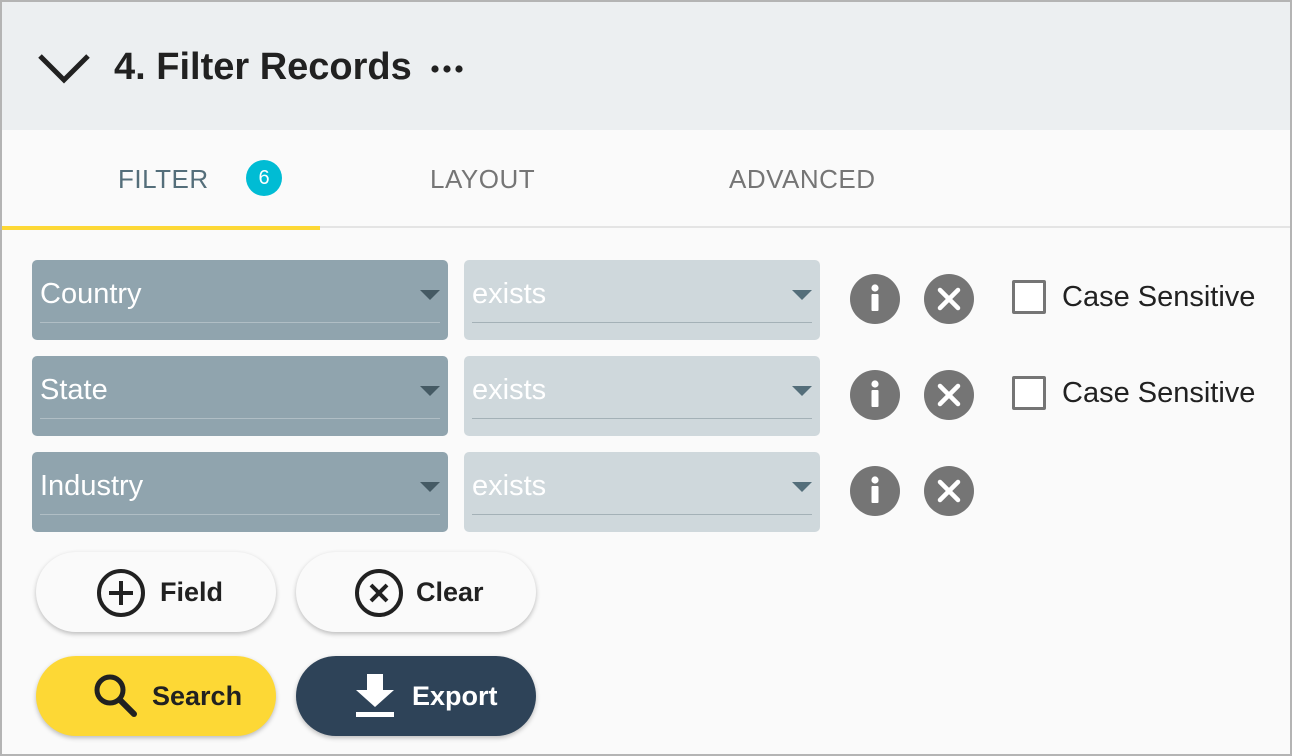 The height and width of the screenshot is (756, 1292). Describe the element at coordinates (115, 695) in the screenshot. I see `search-icon` at that location.